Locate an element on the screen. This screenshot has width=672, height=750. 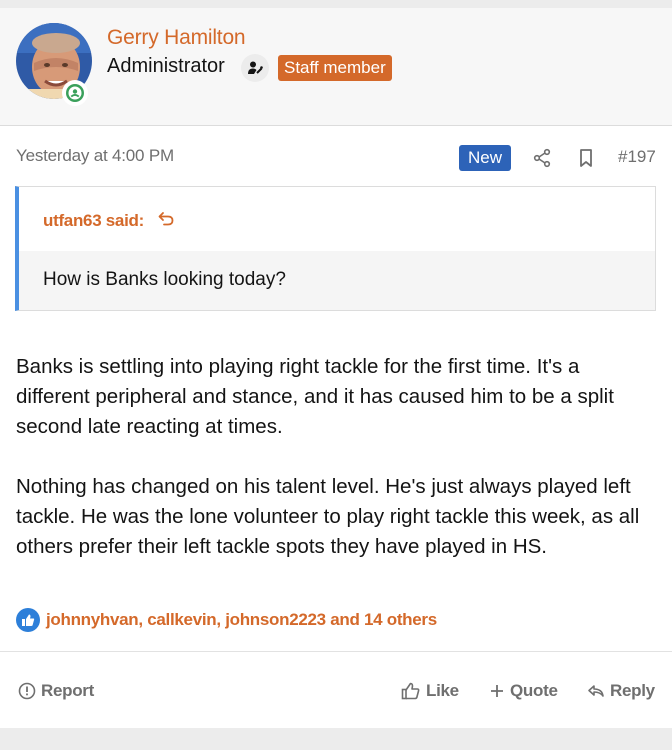
quote-label: Quote is located at coordinates (534, 690).